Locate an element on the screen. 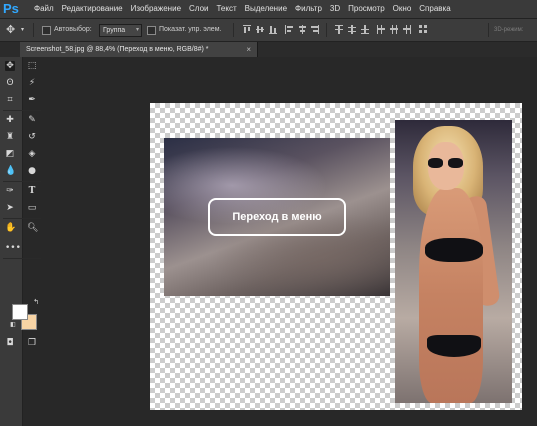 This screenshot has width=537, height=426. type-tool-icon: T is located at coordinates (32, 191).